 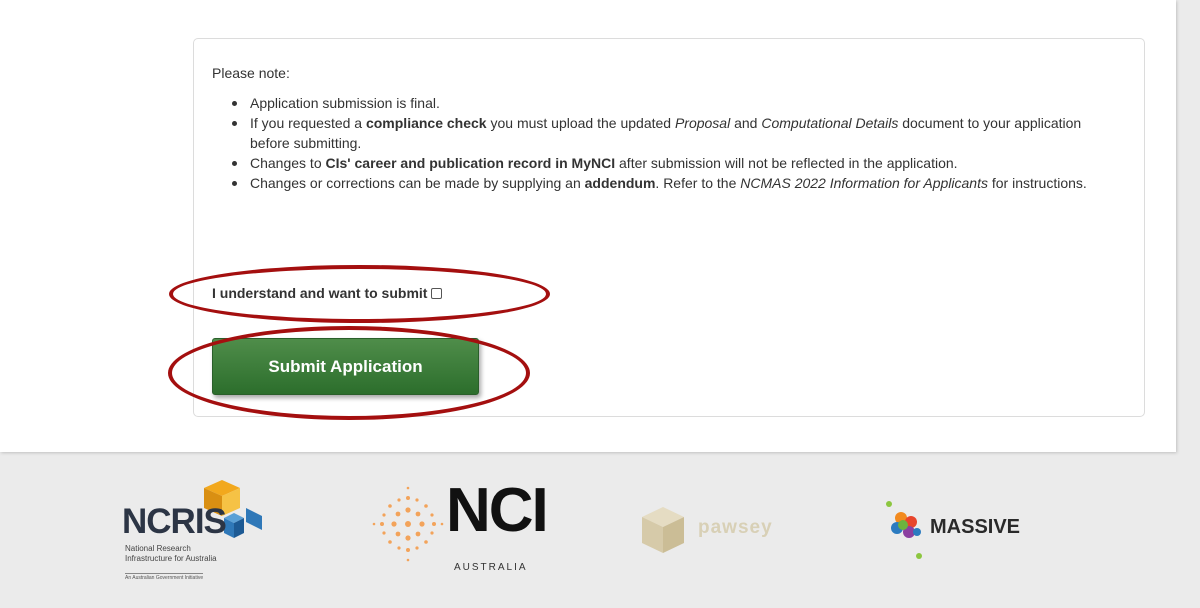 I want to click on massive-molecule-icon, so click(x=904, y=530).